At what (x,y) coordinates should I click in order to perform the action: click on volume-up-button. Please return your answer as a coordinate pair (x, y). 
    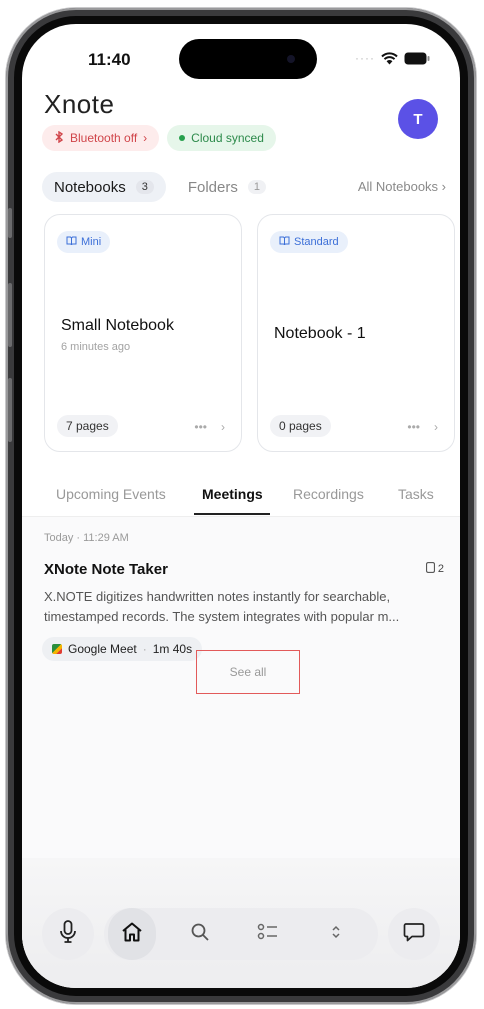
    Looking at the image, I should click on (10, 315).